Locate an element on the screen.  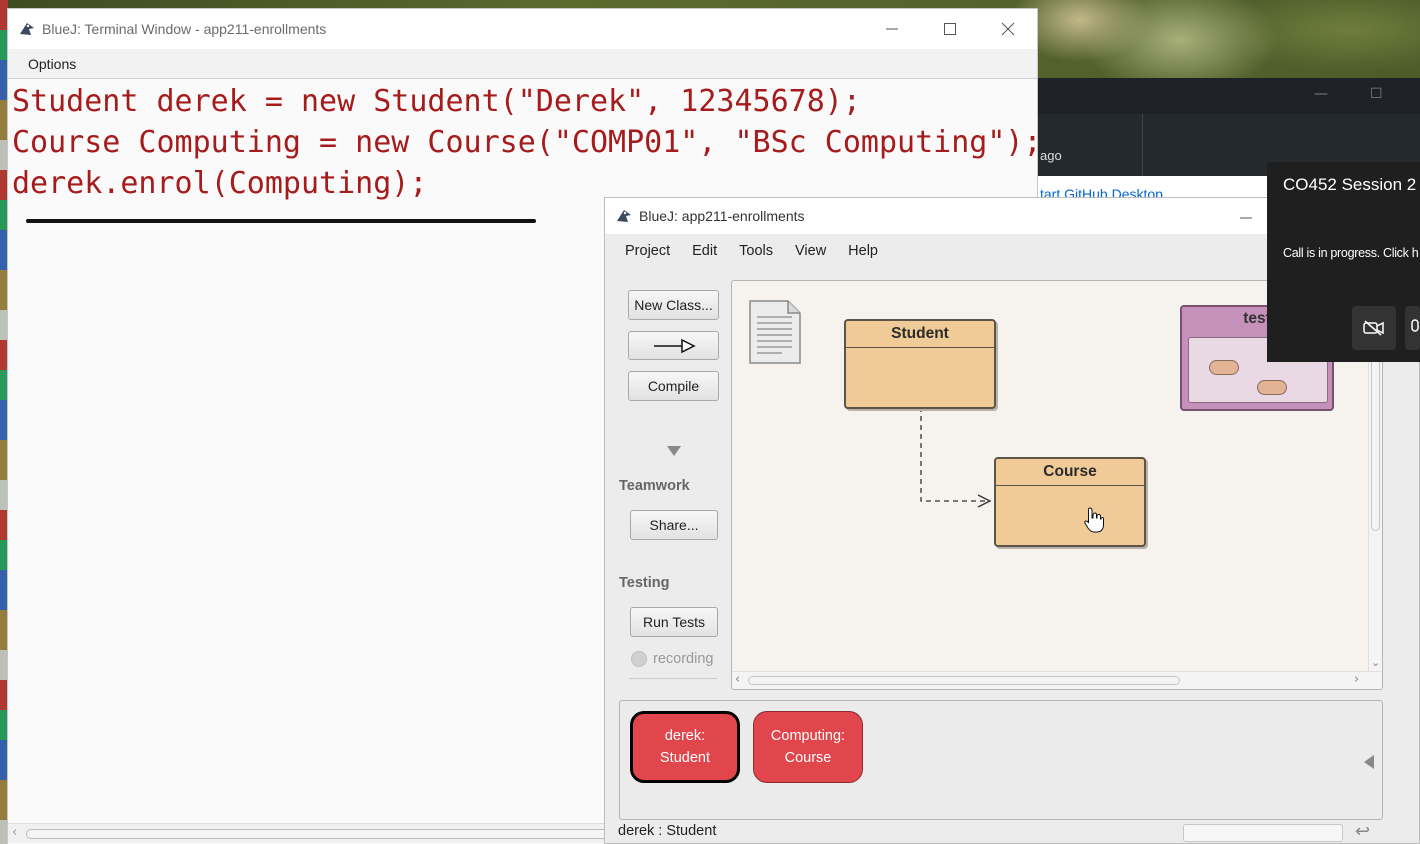
compile-button: Compile is located at coordinates (673, 386).